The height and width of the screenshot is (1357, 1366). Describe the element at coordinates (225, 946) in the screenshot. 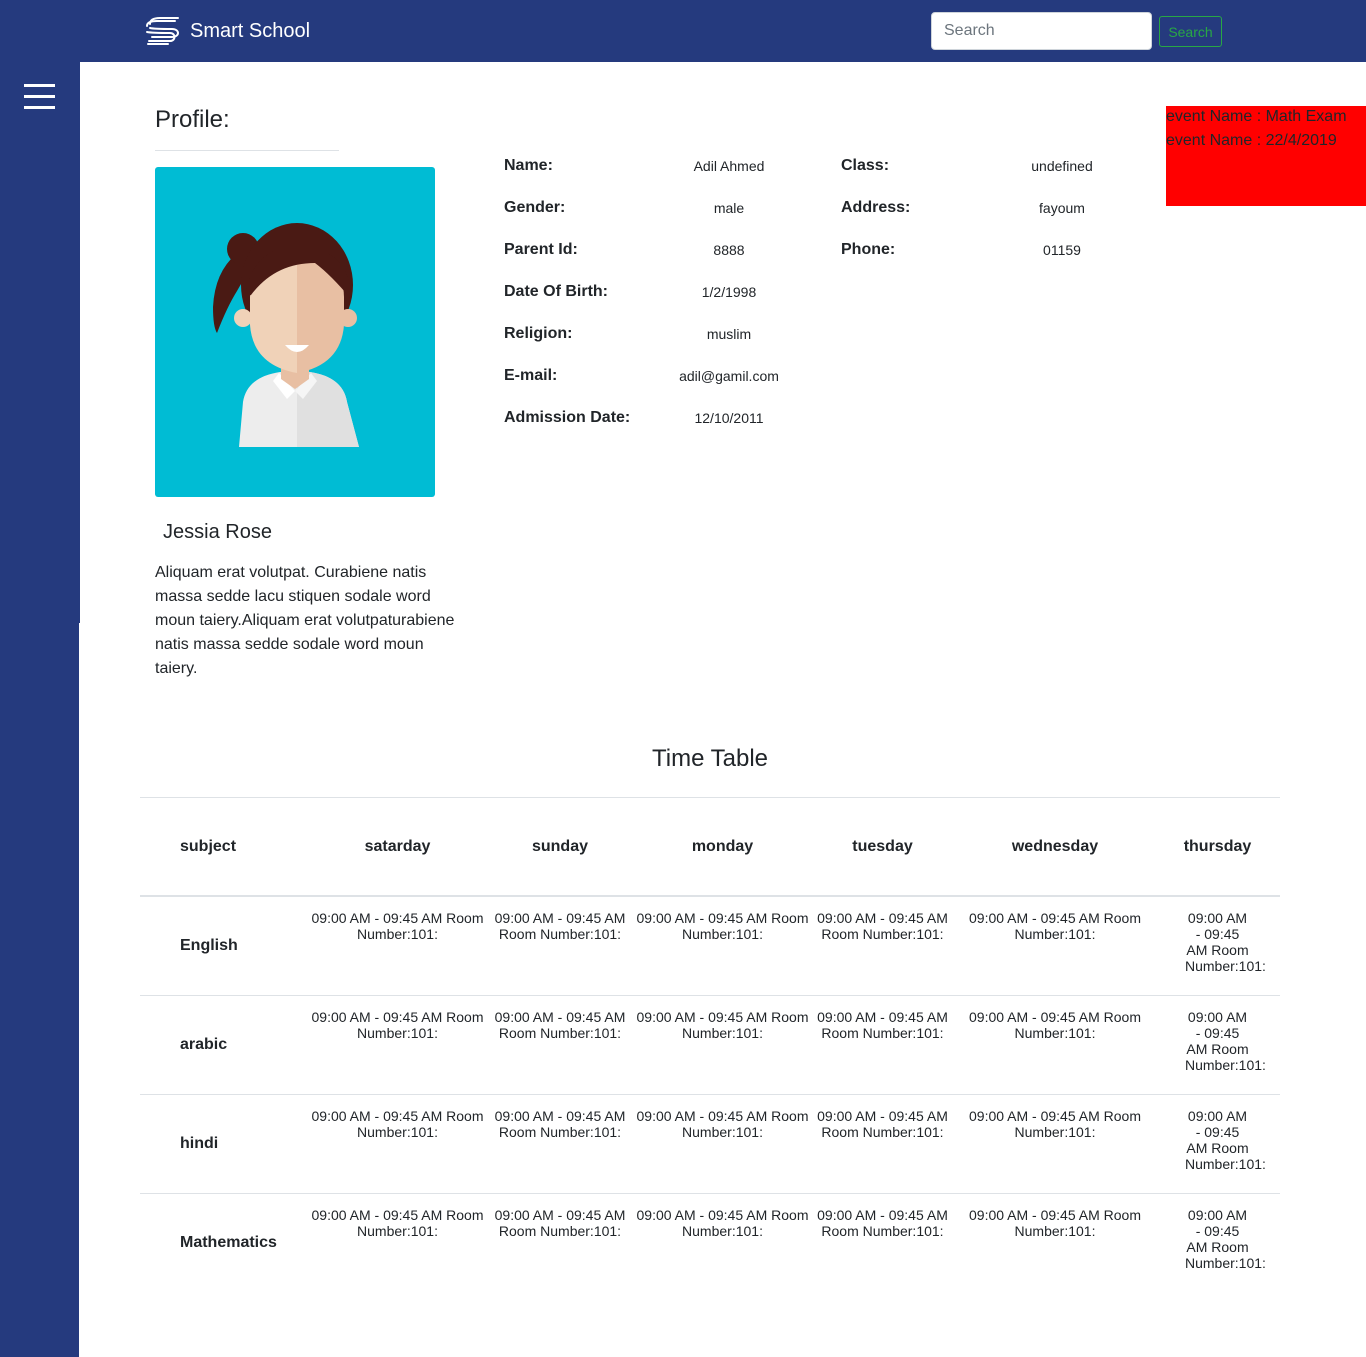

I see `subject-cell: English` at that location.